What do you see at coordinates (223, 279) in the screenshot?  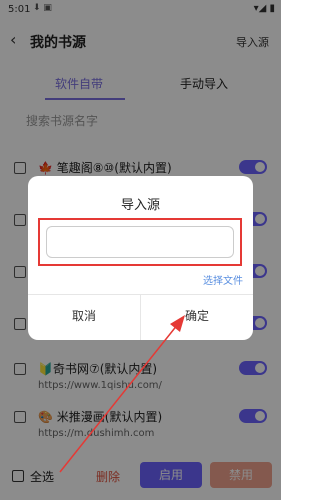 I see `select-file-link: 选择文件` at bounding box center [223, 279].